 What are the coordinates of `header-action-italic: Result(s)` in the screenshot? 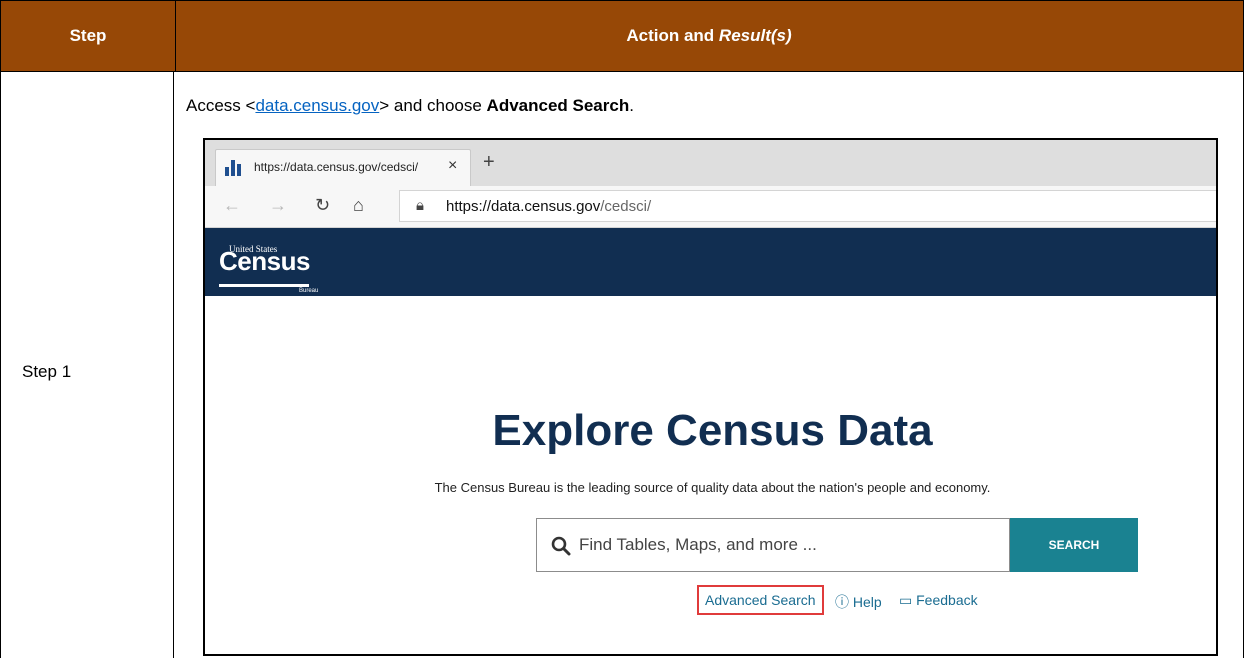 It's located at (755, 35).